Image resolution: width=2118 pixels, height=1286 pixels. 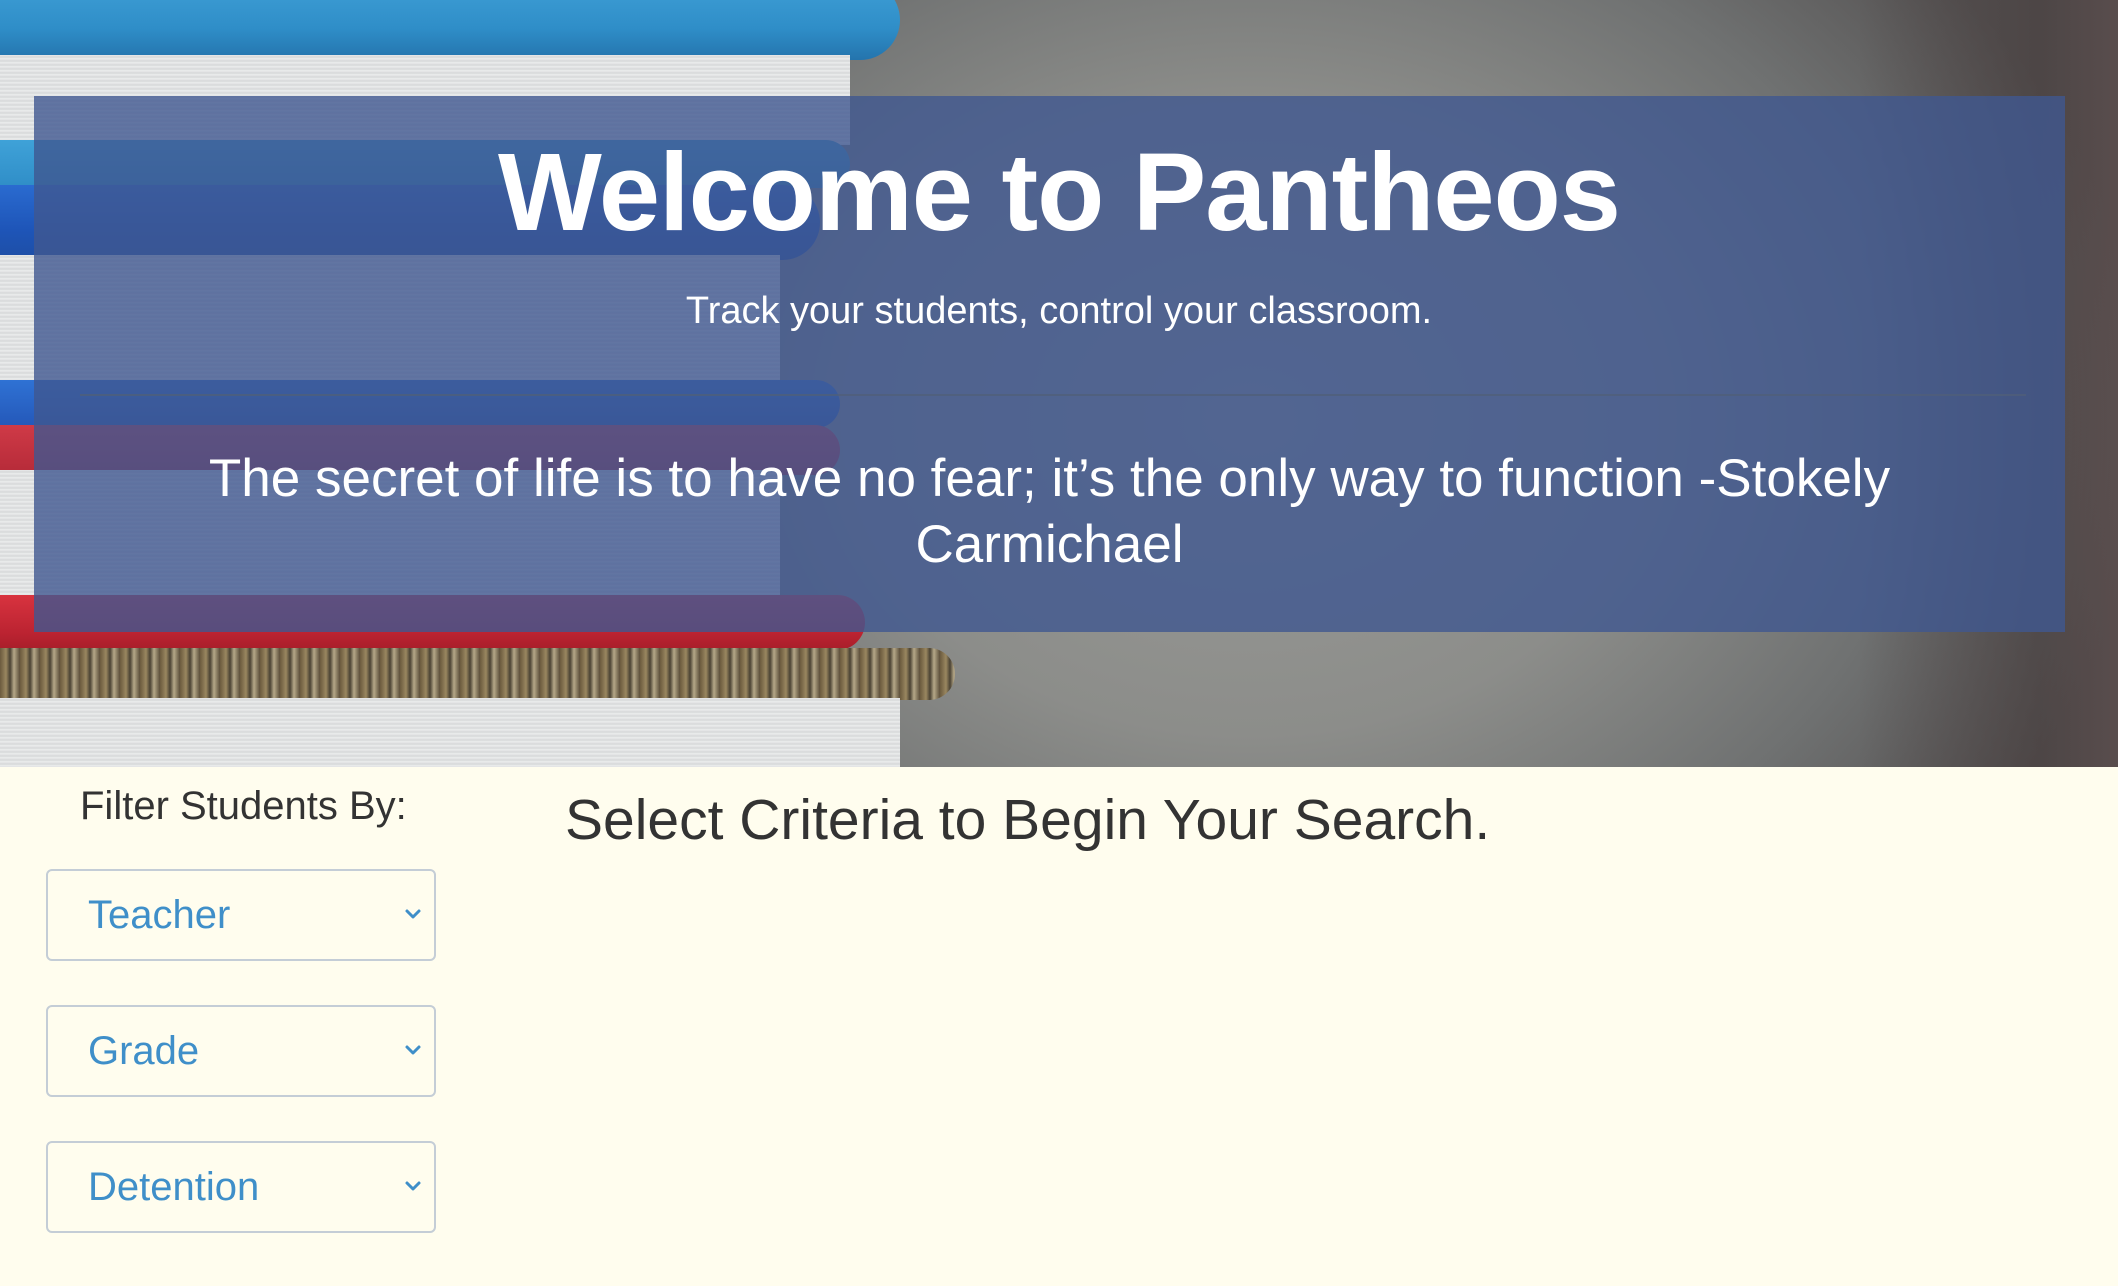 What do you see at coordinates (243, 806) in the screenshot?
I see `filter-label: Filter Students By:` at bounding box center [243, 806].